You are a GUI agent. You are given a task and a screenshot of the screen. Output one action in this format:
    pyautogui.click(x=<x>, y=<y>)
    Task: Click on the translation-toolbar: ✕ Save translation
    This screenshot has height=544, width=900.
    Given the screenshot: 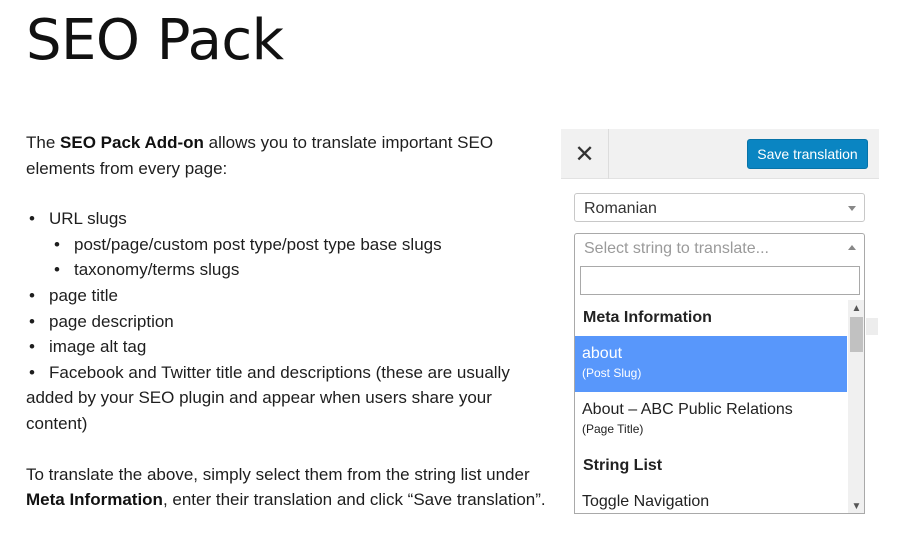 What is the action you would take?
    pyautogui.click(x=720, y=154)
    